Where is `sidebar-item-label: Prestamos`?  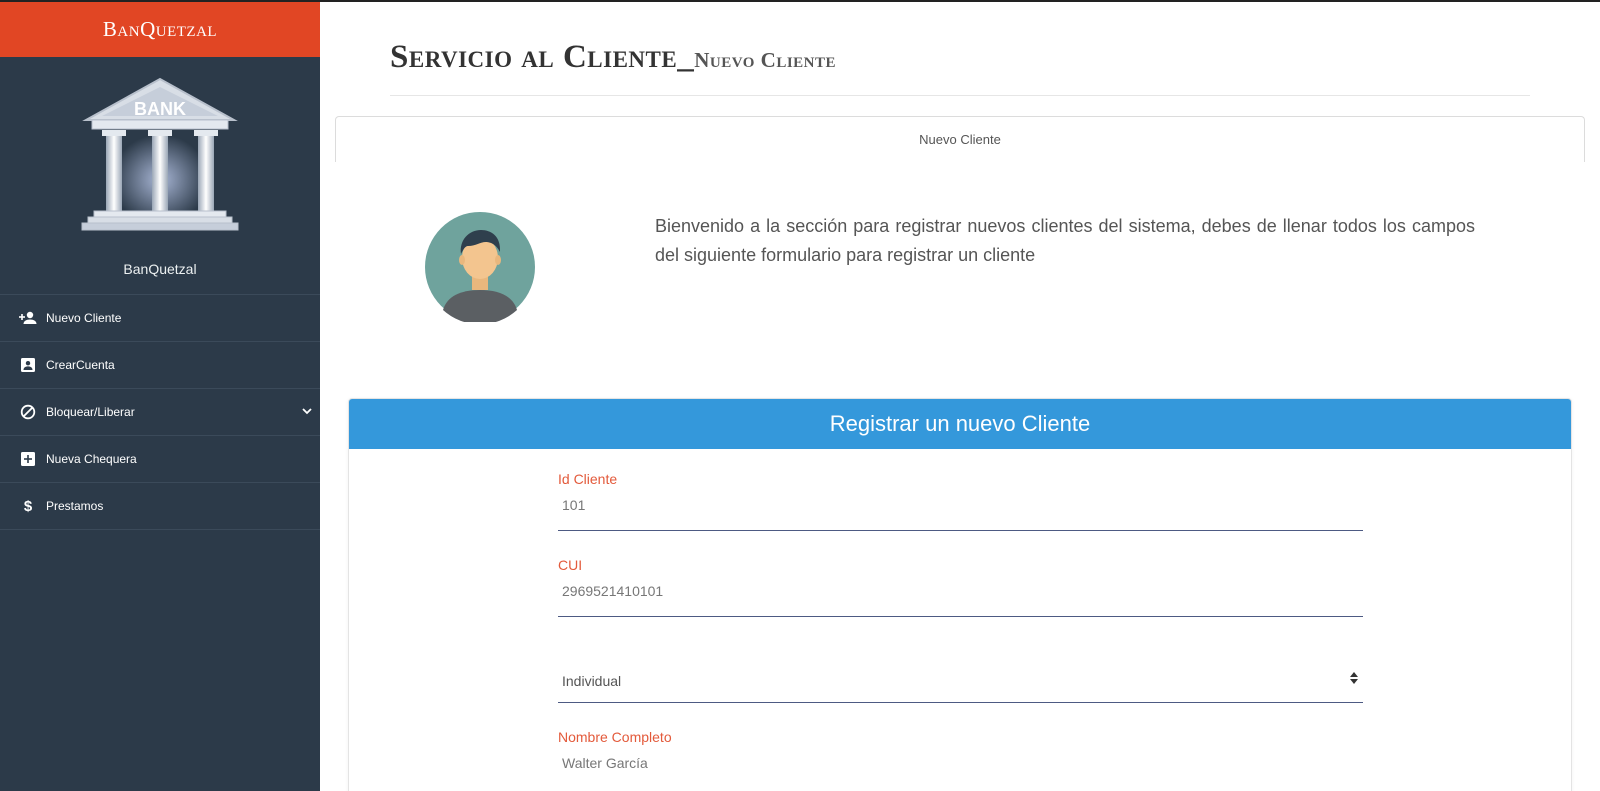
sidebar-item-label: Prestamos is located at coordinates (75, 506).